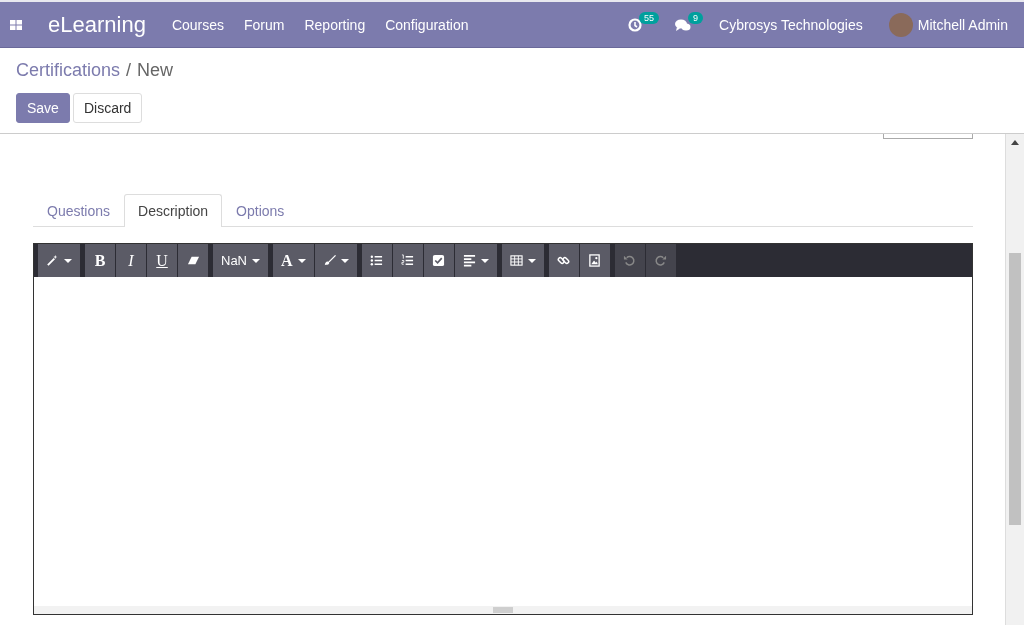 This screenshot has height=625, width=1024. I want to click on eraser-icon, so click(193, 260).